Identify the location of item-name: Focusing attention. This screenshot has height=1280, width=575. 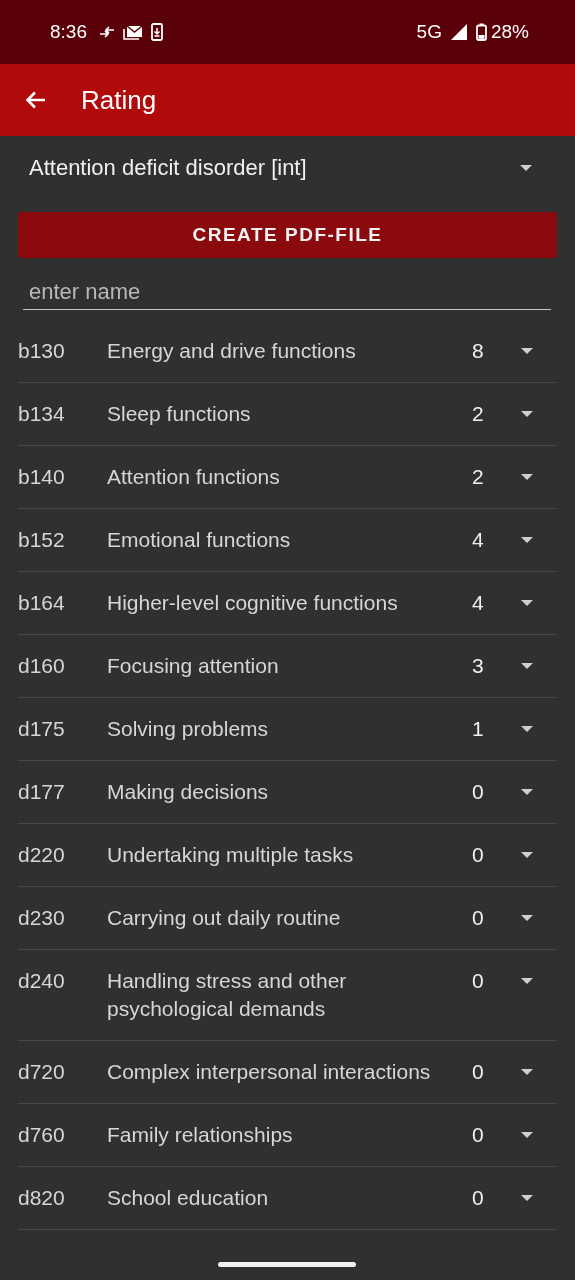
(193, 666).